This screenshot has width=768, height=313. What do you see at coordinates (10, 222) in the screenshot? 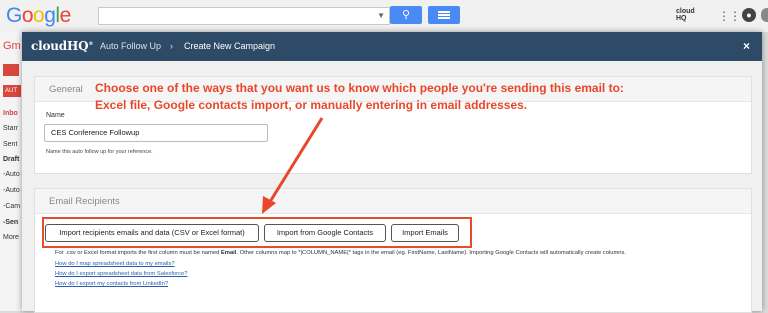
I see `sidebar-item-sent-label: -Sen` at bounding box center [10, 222].